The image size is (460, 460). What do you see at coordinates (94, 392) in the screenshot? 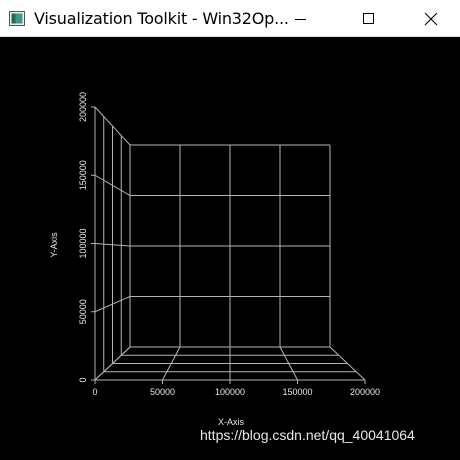
I see `x-tick-label: 0` at bounding box center [94, 392].